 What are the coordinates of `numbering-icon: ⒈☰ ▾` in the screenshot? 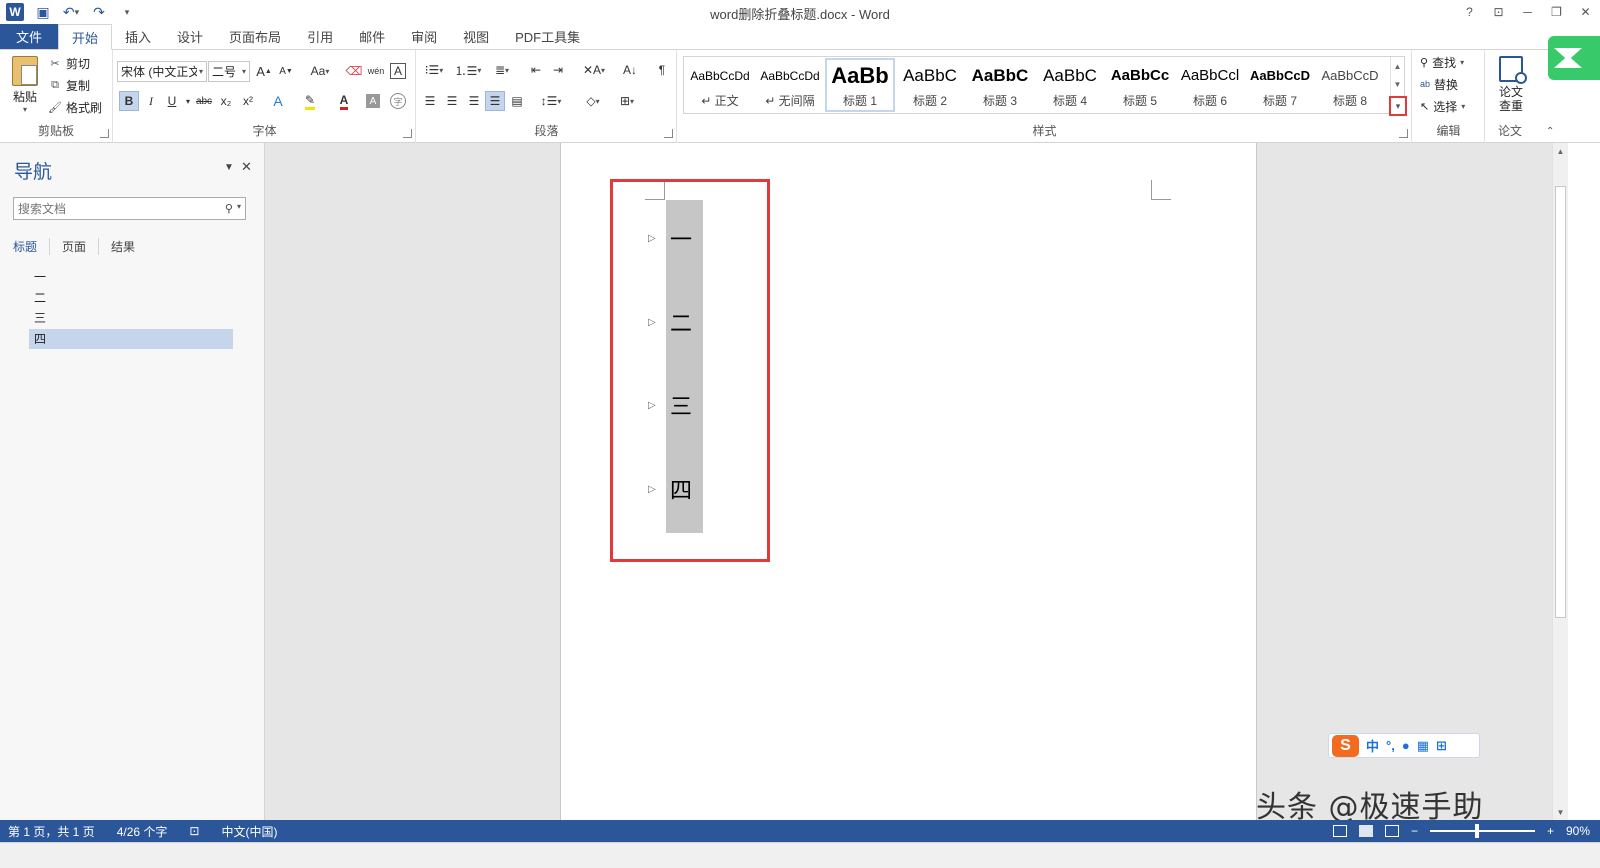 It's located at (468, 70).